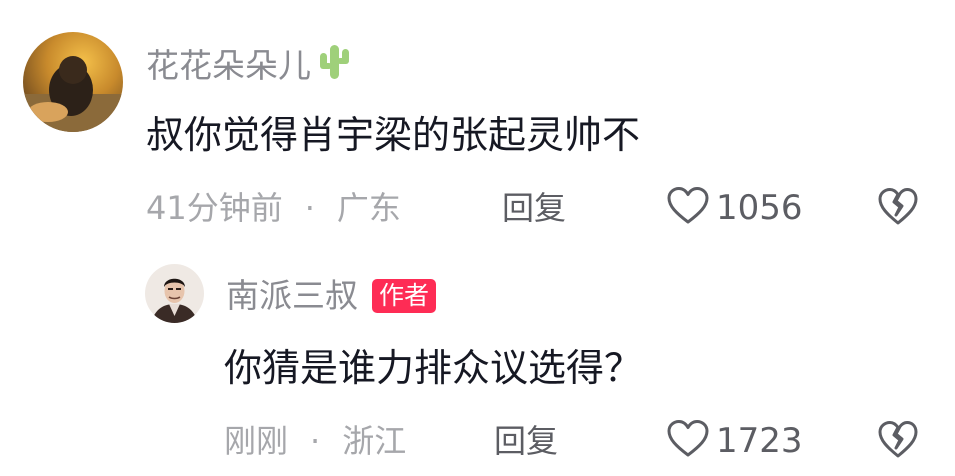  Describe the element at coordinates (759, 441) in the screenshot. I see `reply-like-count: 1723` at that location.